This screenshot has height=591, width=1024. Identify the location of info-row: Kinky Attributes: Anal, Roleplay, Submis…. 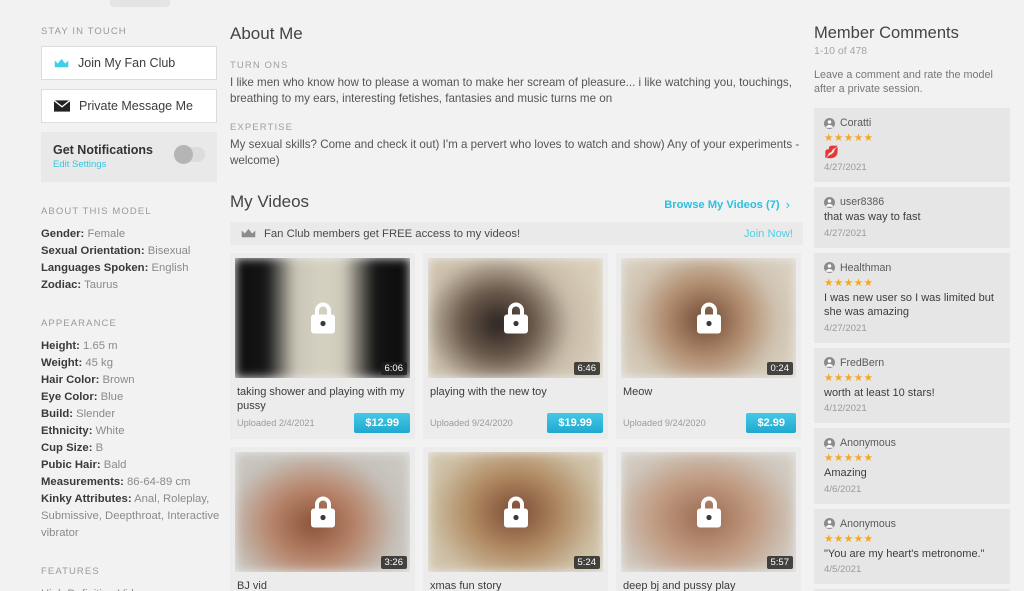
(132, 516).